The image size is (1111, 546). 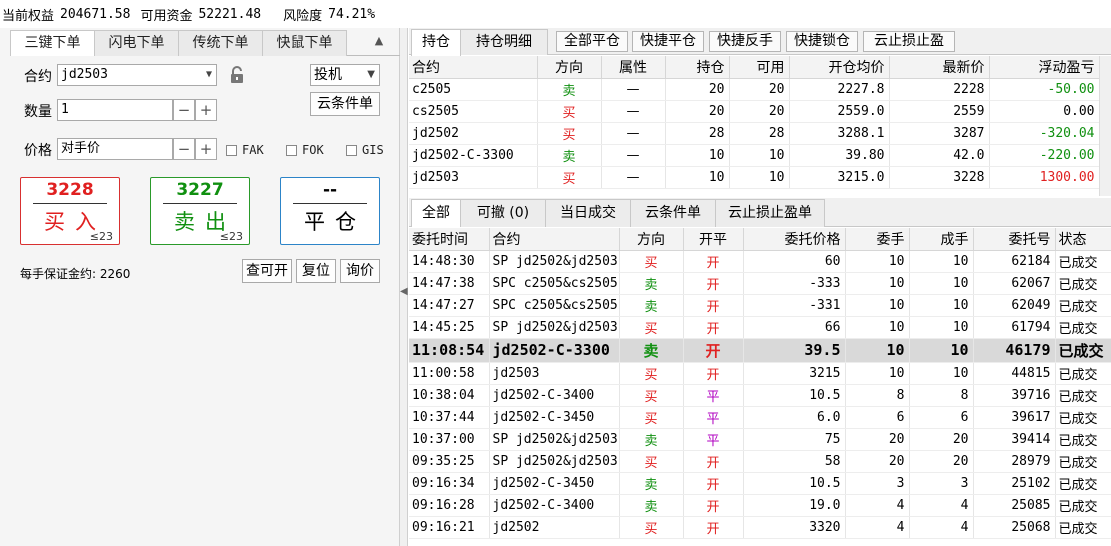 I want to click on quantity-input: 1, so click(x=115, y=110).